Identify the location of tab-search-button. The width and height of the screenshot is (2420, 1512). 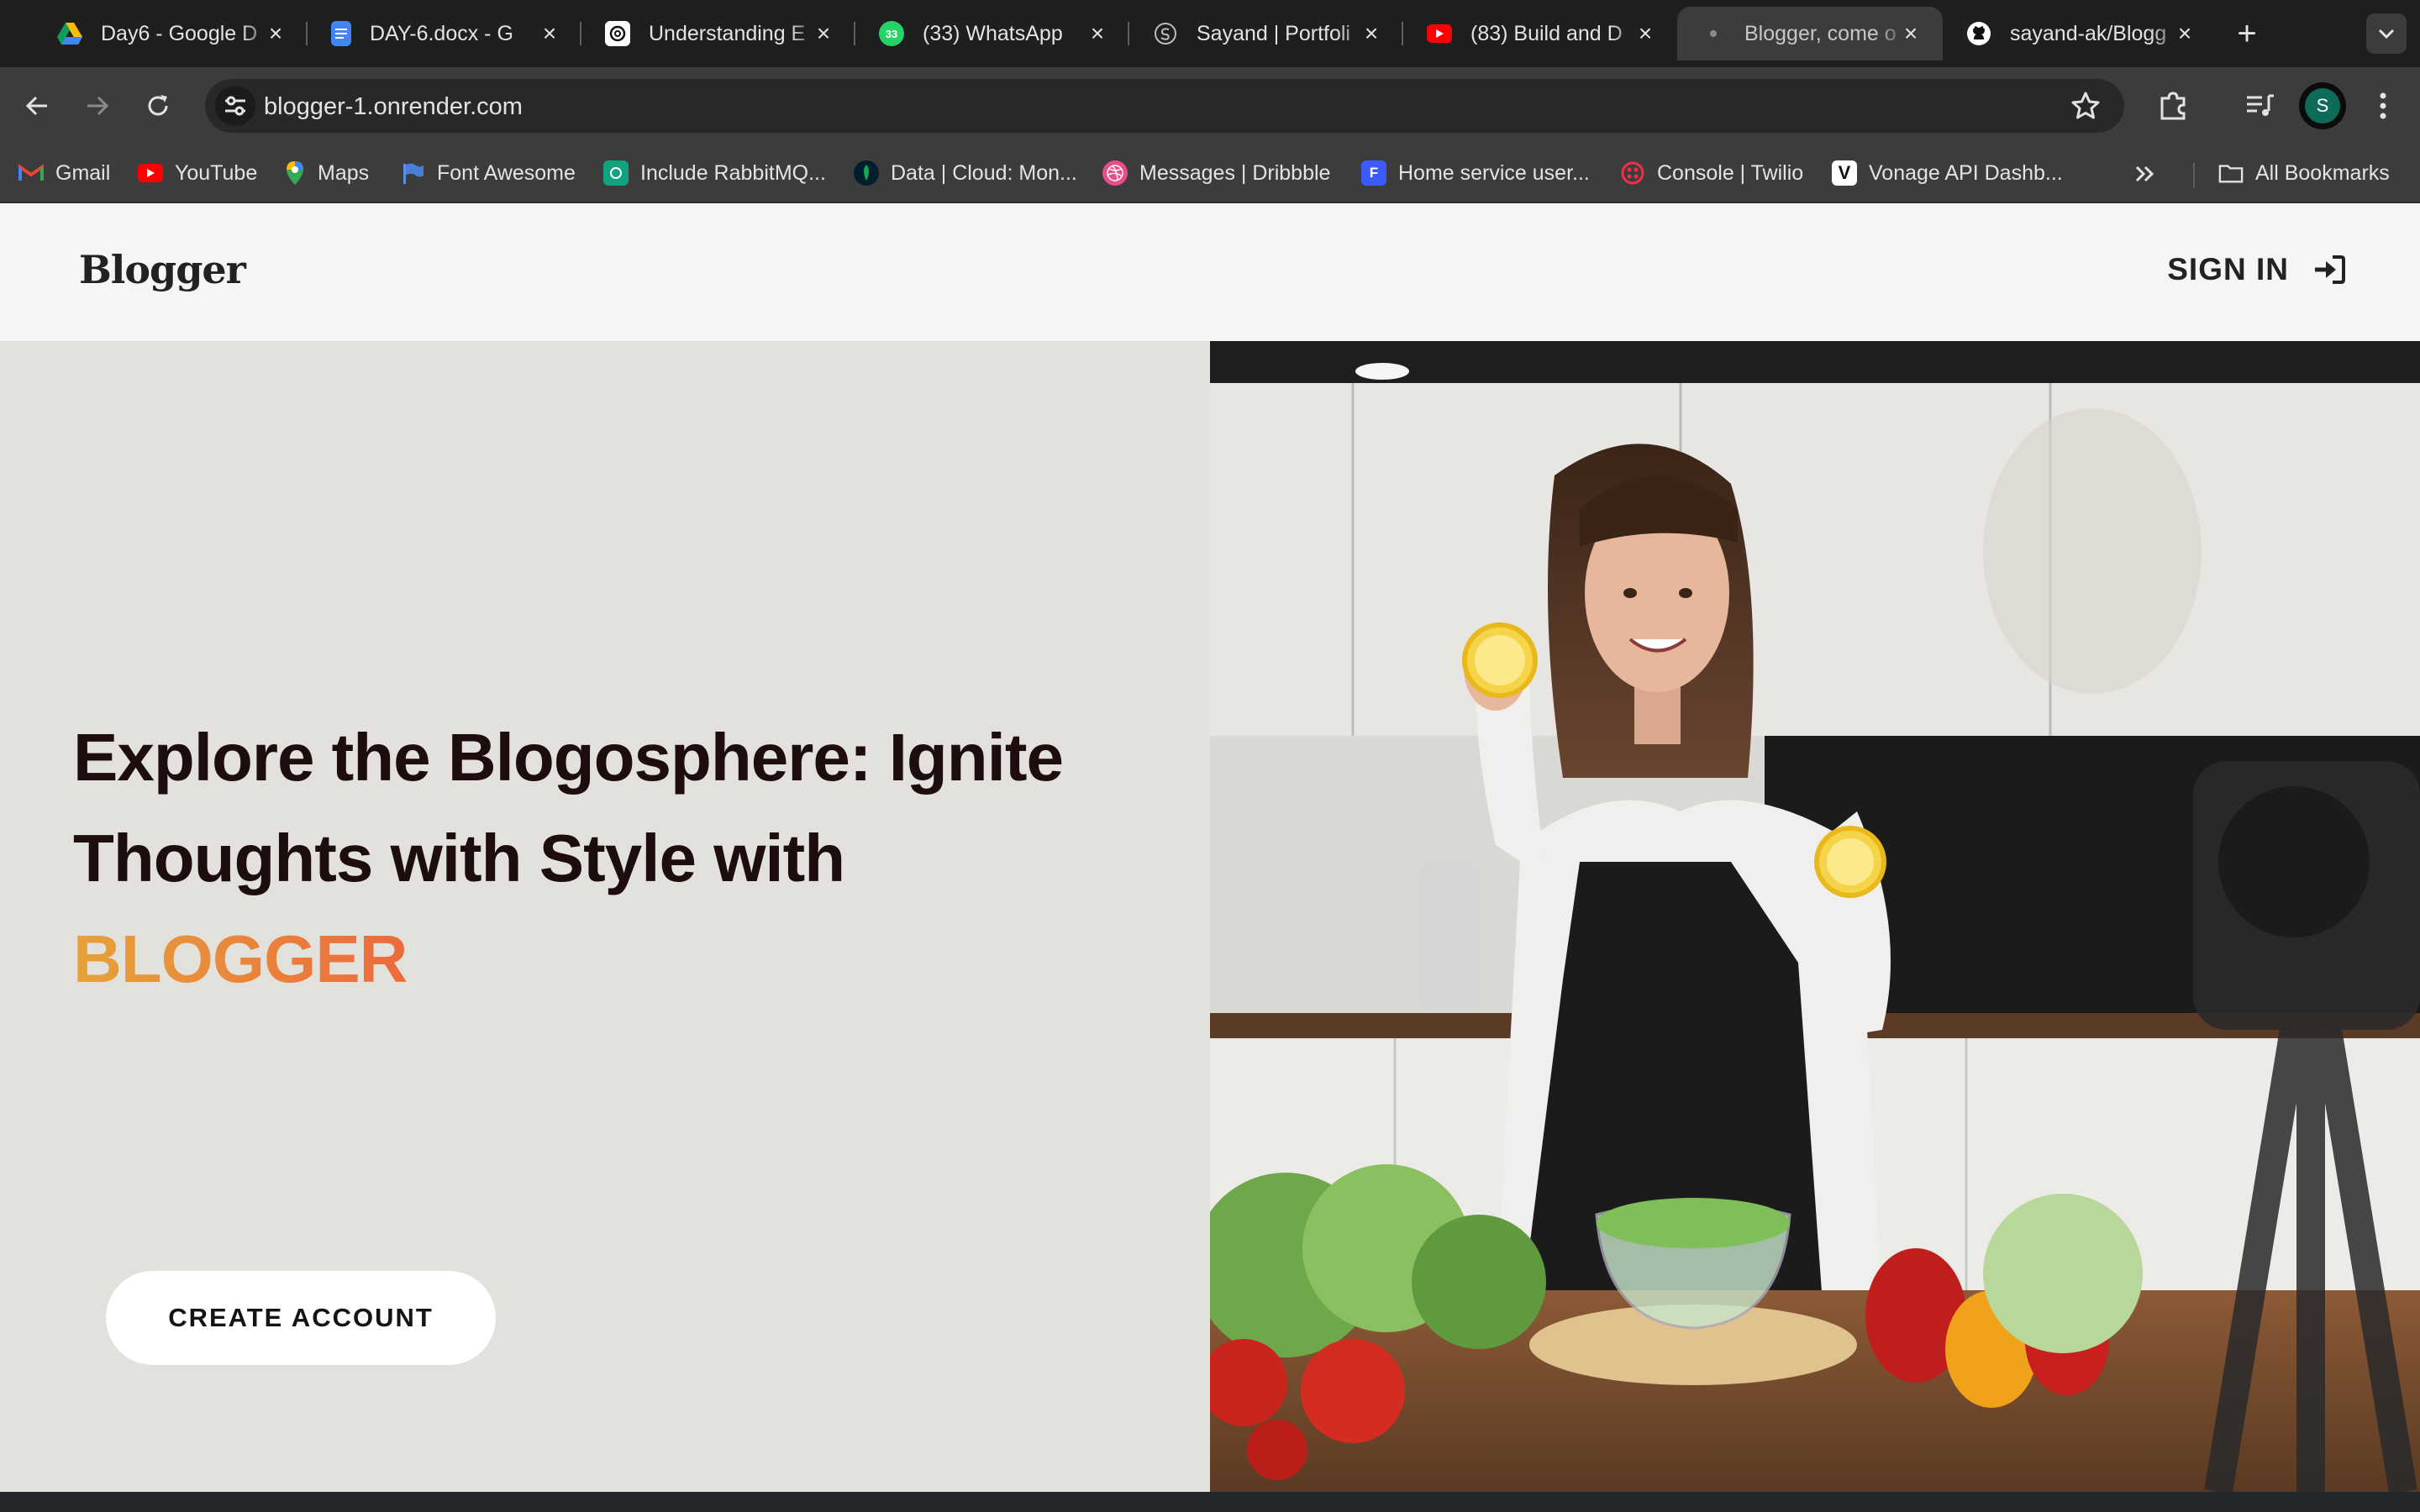
(2387, 33).